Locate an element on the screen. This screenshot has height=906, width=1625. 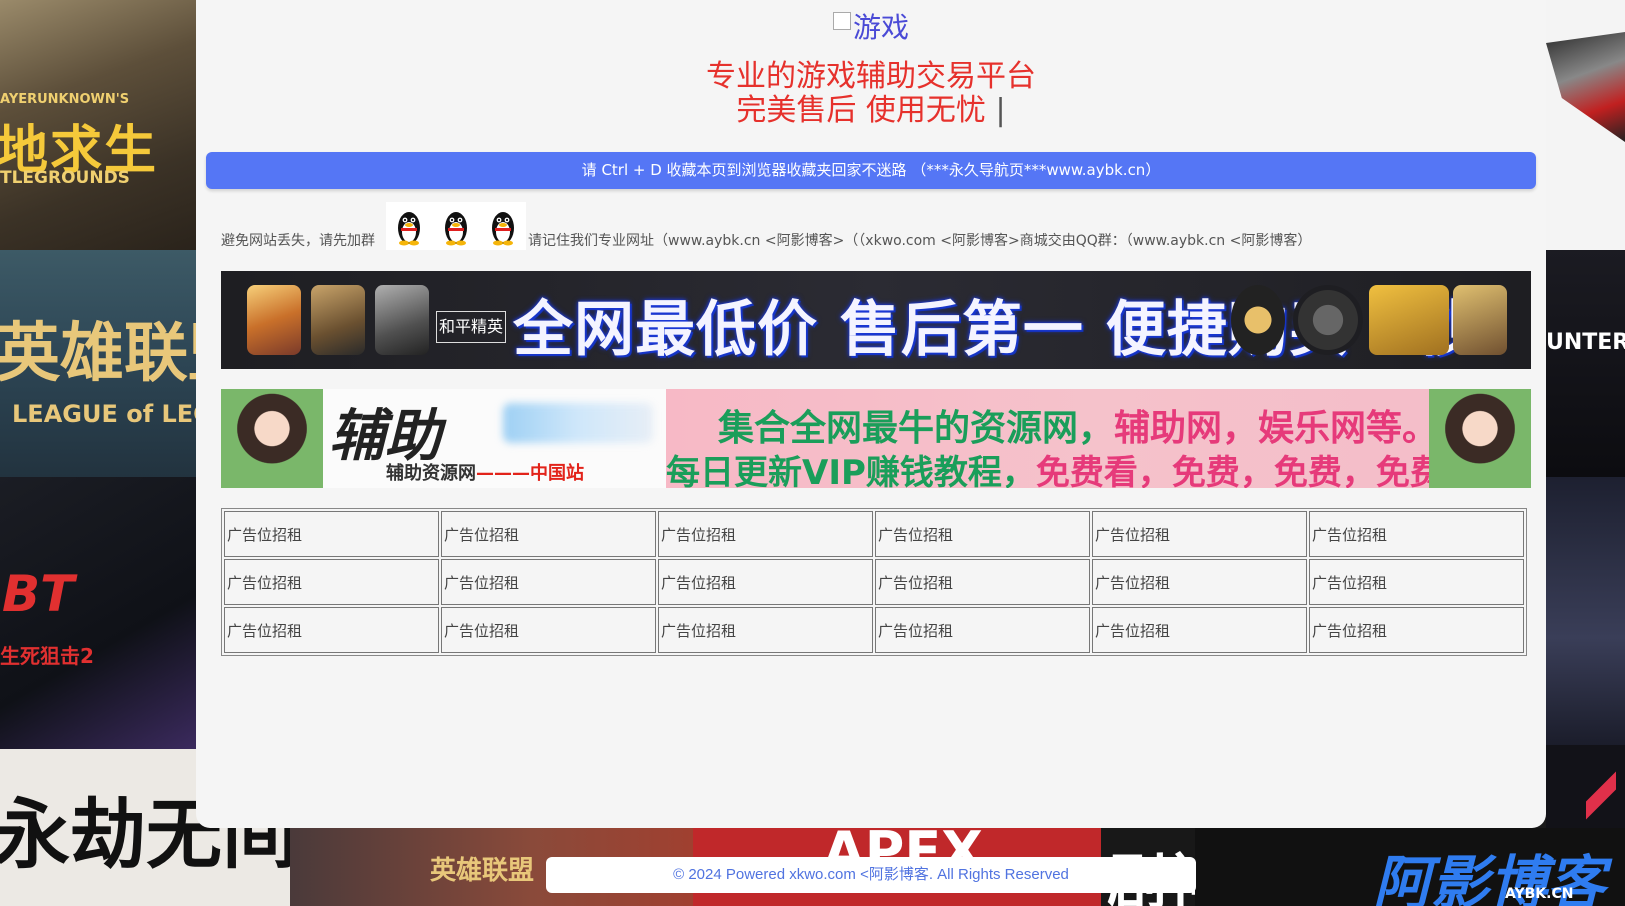
slogan-line-2: 完美售后 使用无忧 is located at coordinates (861, 110).